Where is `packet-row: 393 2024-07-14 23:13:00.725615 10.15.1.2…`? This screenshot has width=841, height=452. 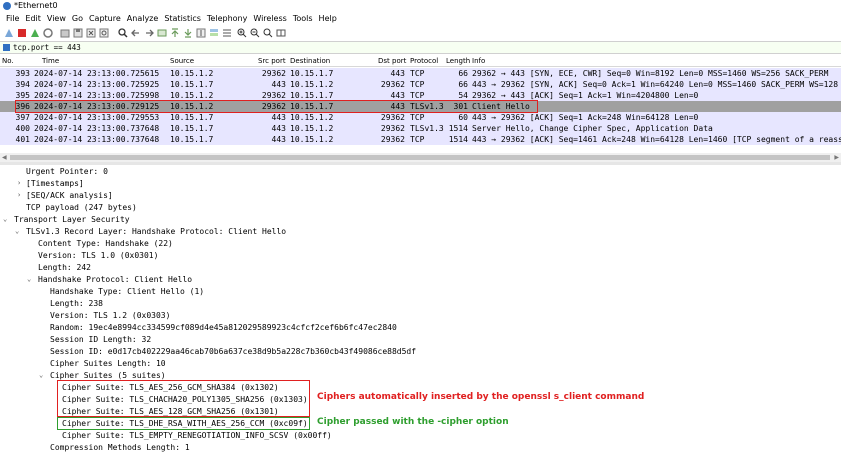 packet-row: 393 2024-07-14 23:13:00.725615 10.15.1.2… is located at coordinates (420, 73).